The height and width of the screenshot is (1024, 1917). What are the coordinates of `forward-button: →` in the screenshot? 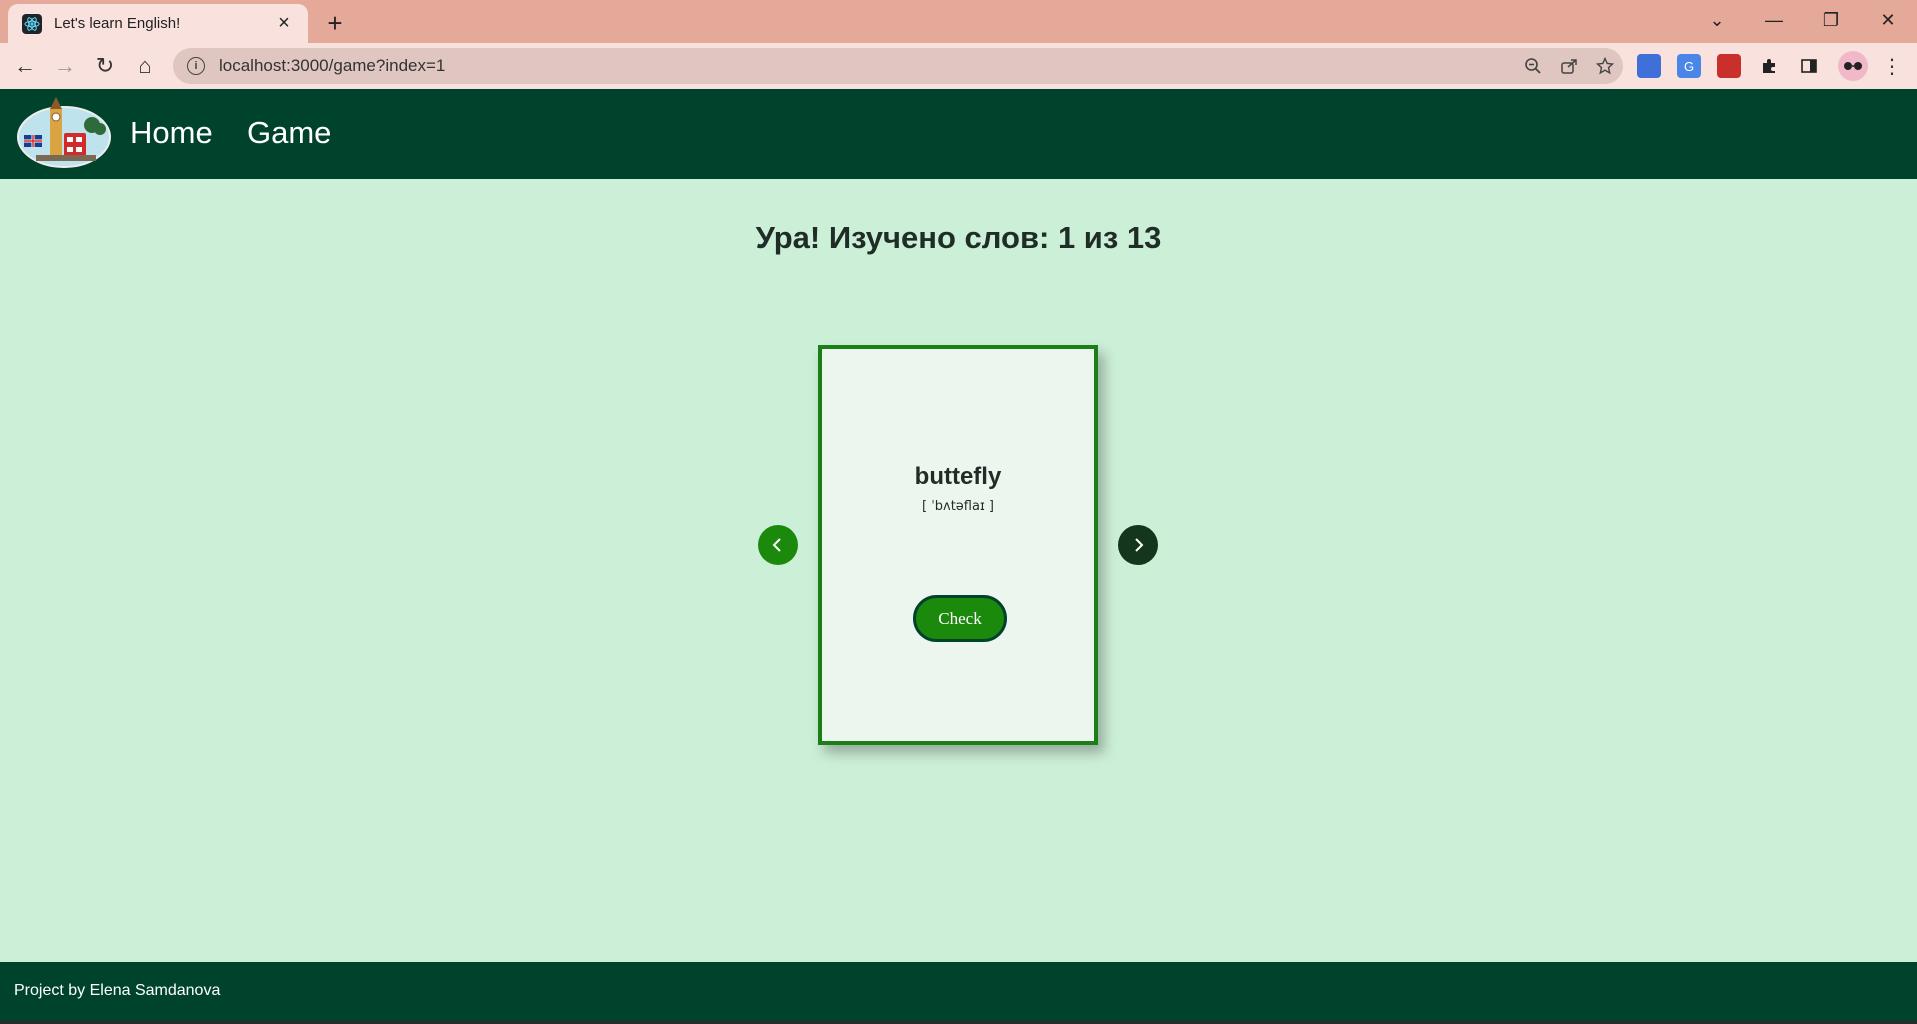 It's located at (65, 66).